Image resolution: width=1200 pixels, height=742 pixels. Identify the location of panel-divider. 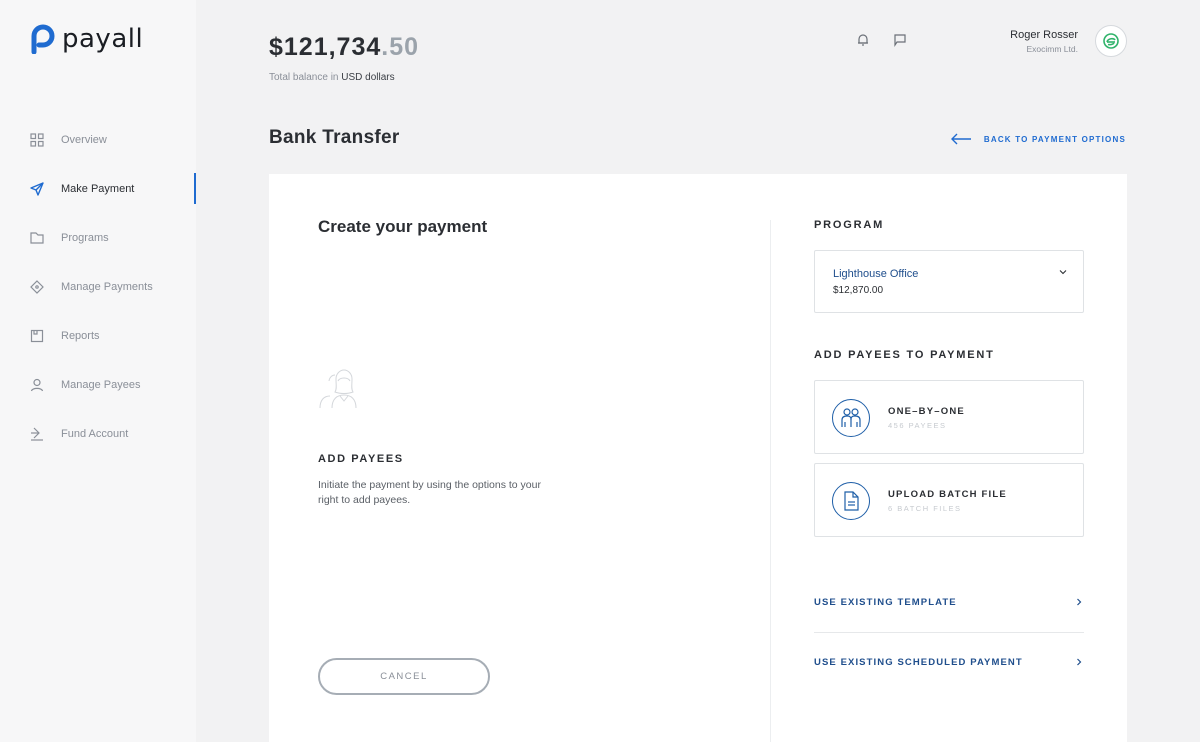
(770, 481).